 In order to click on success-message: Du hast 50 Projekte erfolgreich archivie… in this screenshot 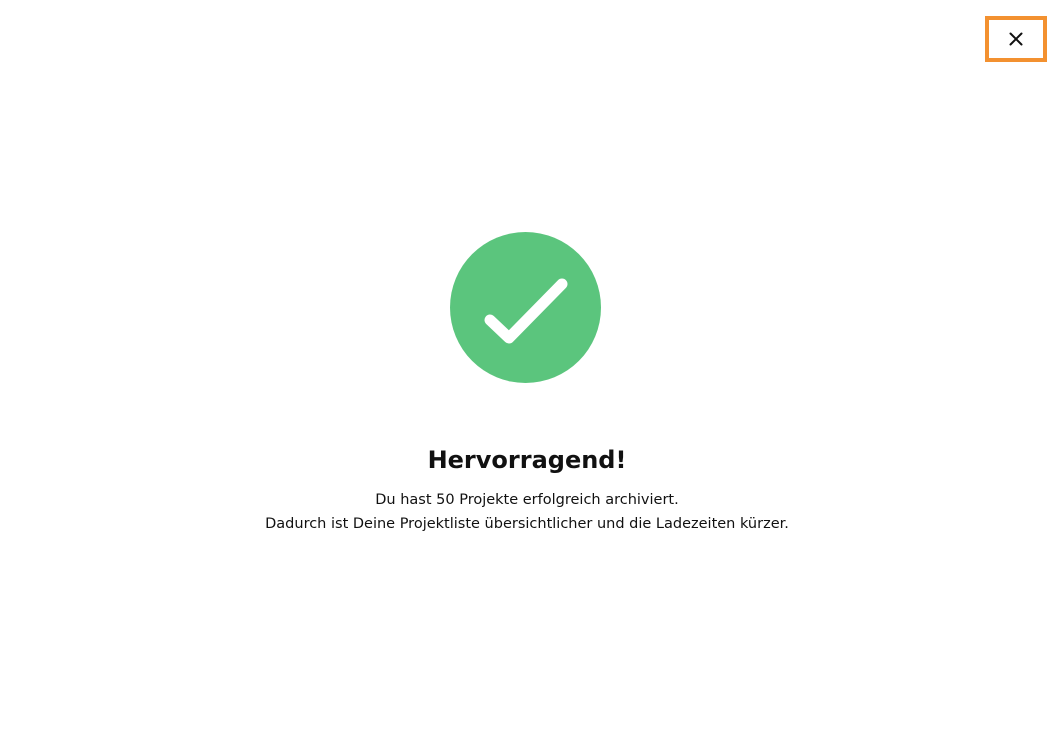, I will do `click(527, 512)`.